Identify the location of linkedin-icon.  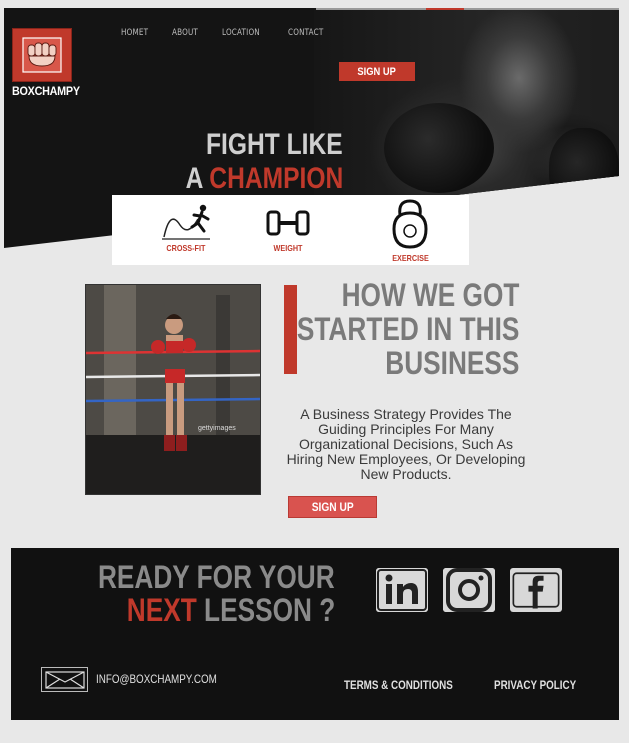
(402, 590).